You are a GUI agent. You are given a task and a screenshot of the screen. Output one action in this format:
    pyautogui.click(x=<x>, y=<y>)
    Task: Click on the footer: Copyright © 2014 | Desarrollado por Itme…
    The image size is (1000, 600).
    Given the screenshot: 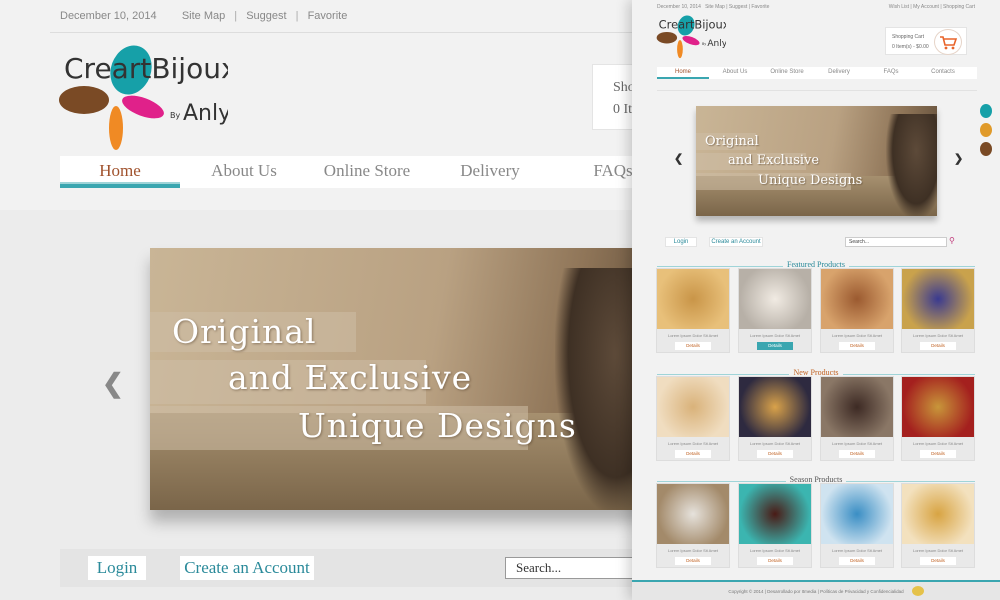 What is the action you would take?
    pyautogui.click(x=816, y=590)
    